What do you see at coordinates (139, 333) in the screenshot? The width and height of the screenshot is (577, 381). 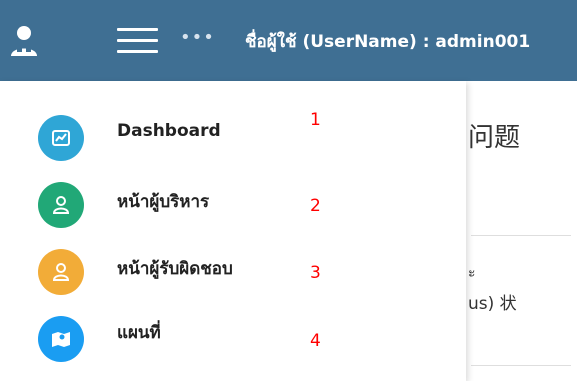 I see `menu-item-label: แผนที่` at bounding box center [139, 333].